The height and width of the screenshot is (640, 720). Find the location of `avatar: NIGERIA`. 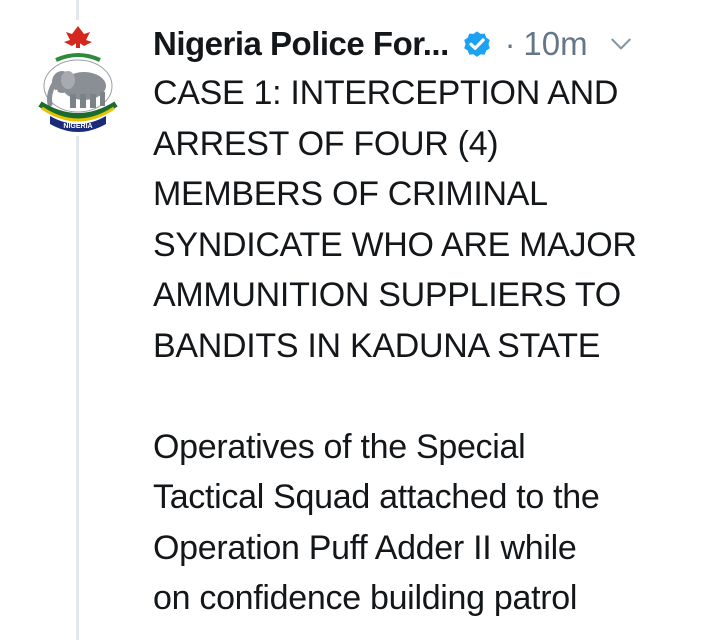

avatar: NIGERIA is located at coordinates (78, 78).